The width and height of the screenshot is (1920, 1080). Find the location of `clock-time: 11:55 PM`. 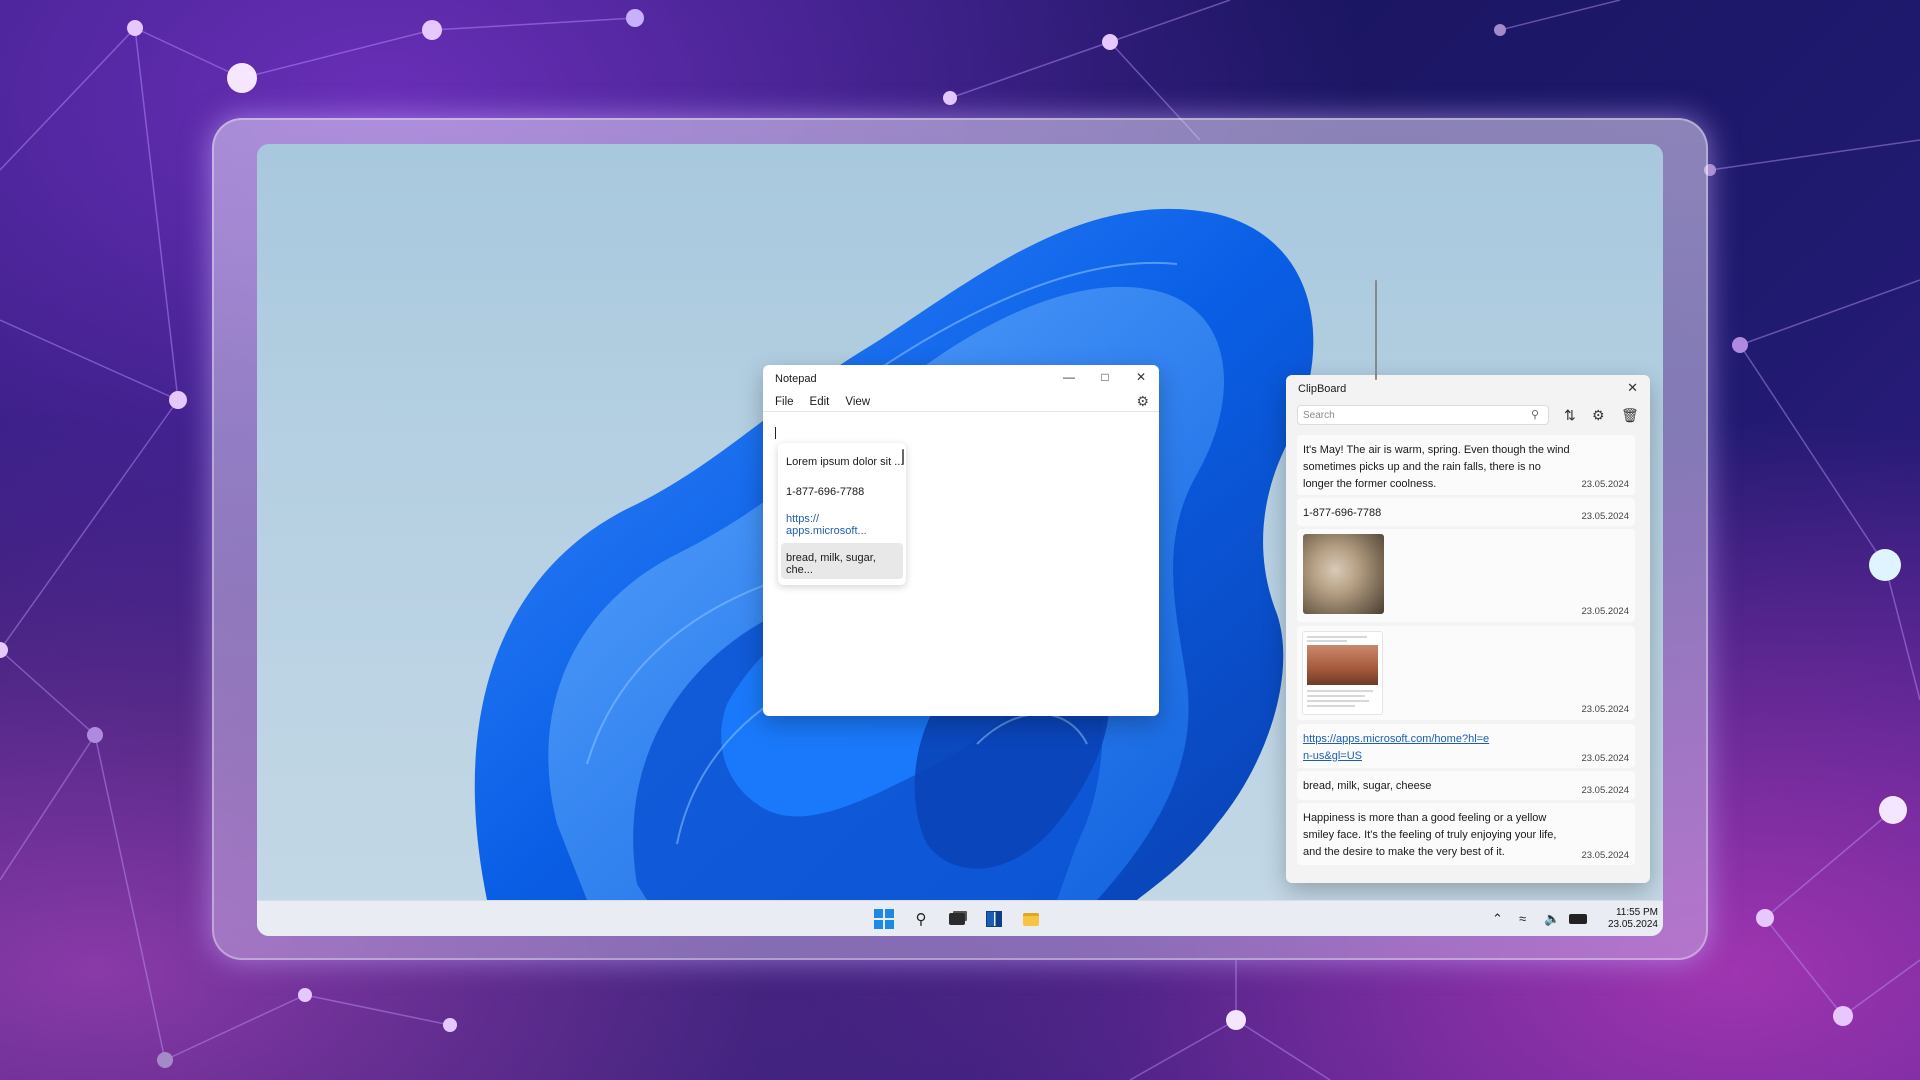

clock-time: 11:55 PM is located at coordinates (1636, 912).